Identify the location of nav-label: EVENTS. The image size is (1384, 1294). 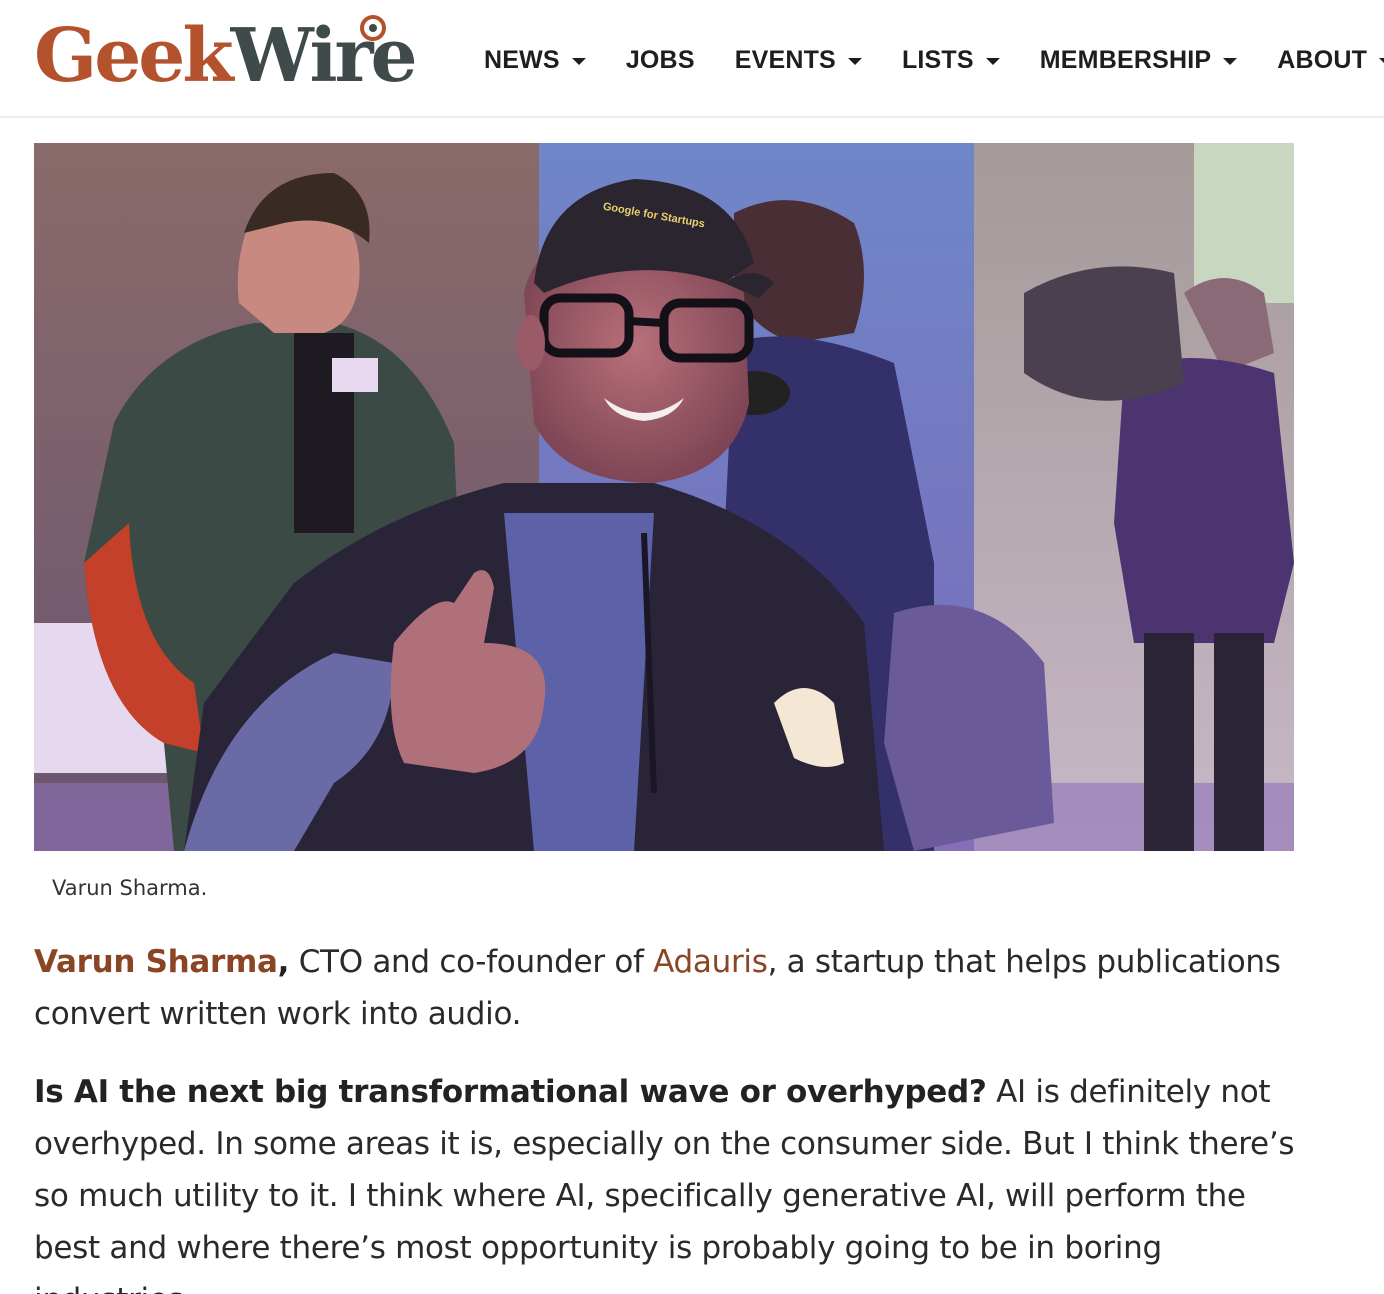
(785, 59).